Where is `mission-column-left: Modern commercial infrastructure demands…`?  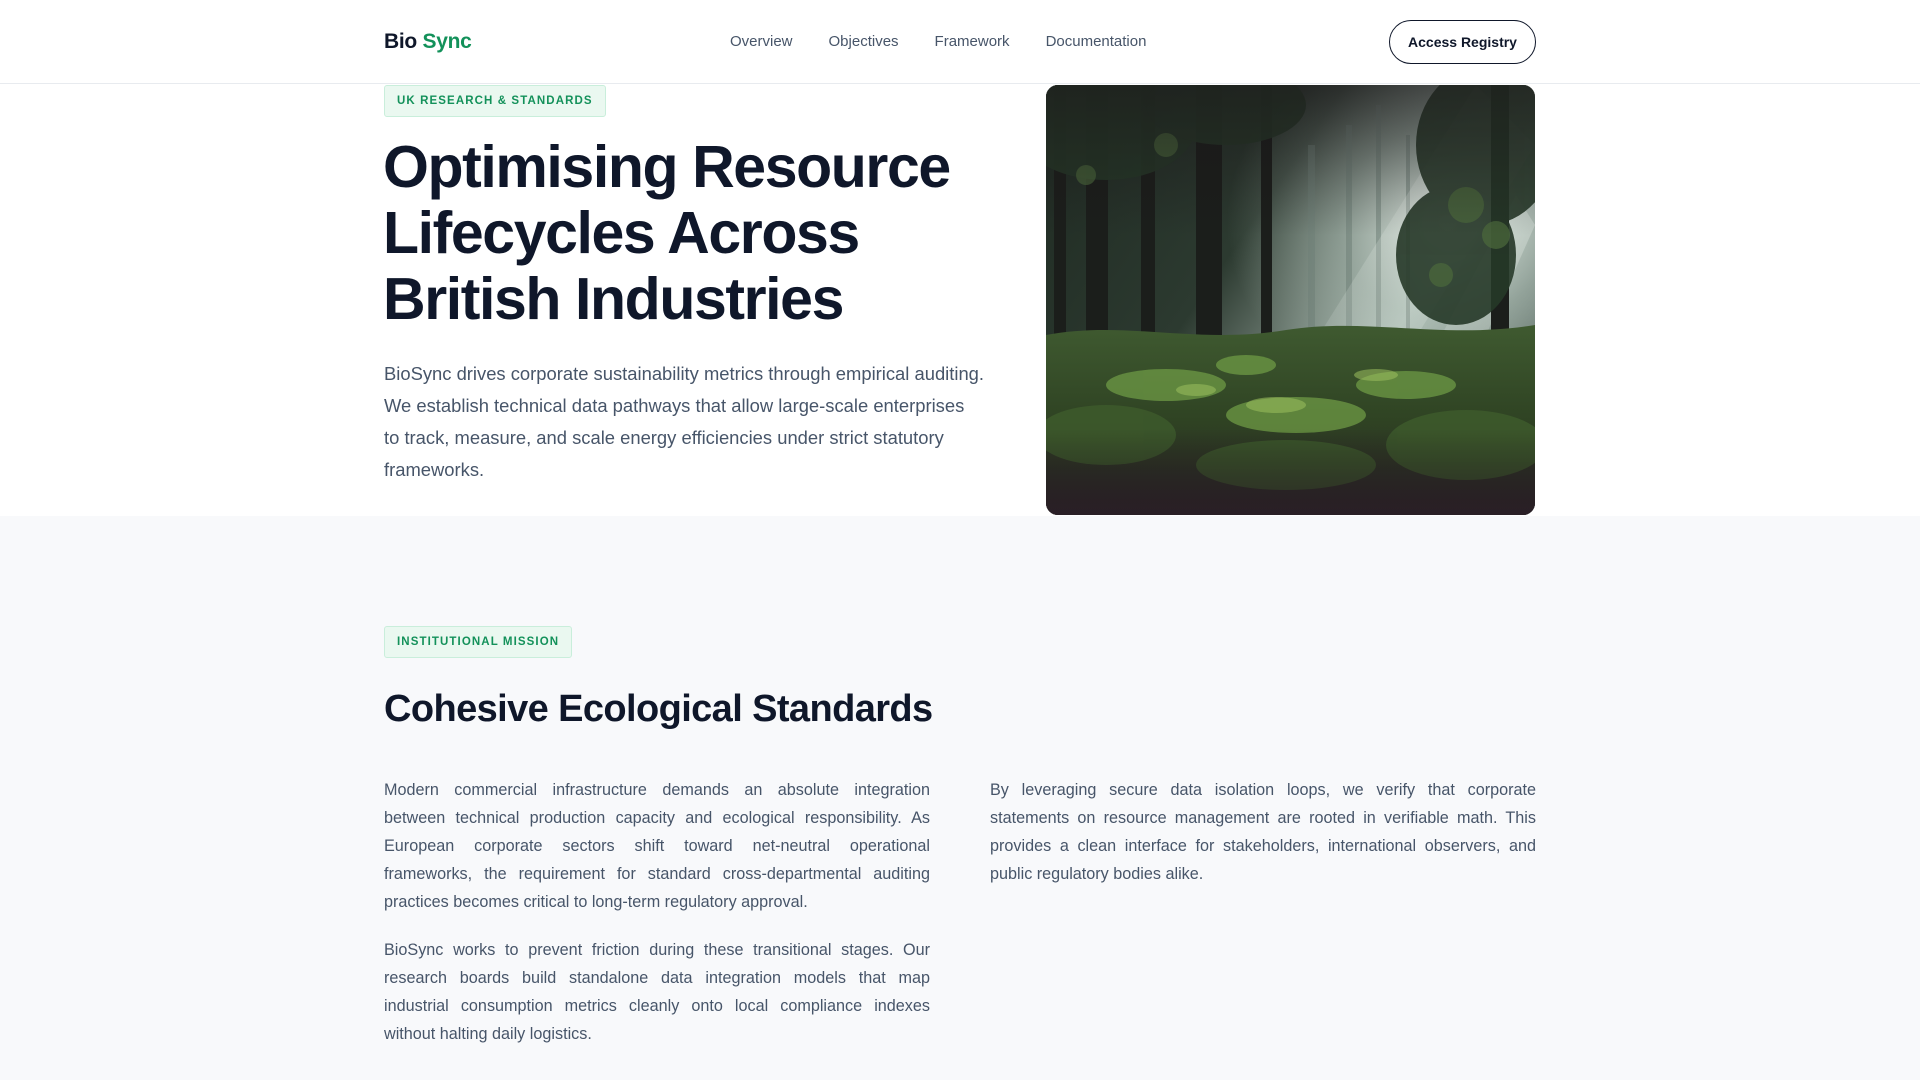
mission-column-left: Modern commercial infrastructure demands… is located at coordinates (657, 922).